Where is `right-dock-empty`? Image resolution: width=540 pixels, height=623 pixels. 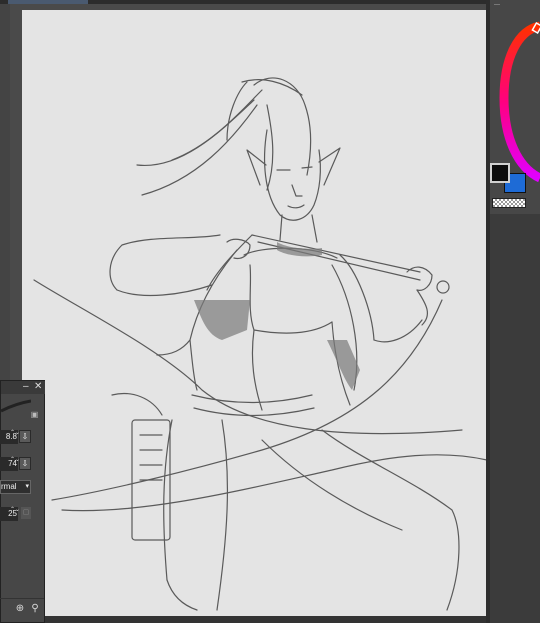 right-dock-empty is located at coordinates (515, 418).